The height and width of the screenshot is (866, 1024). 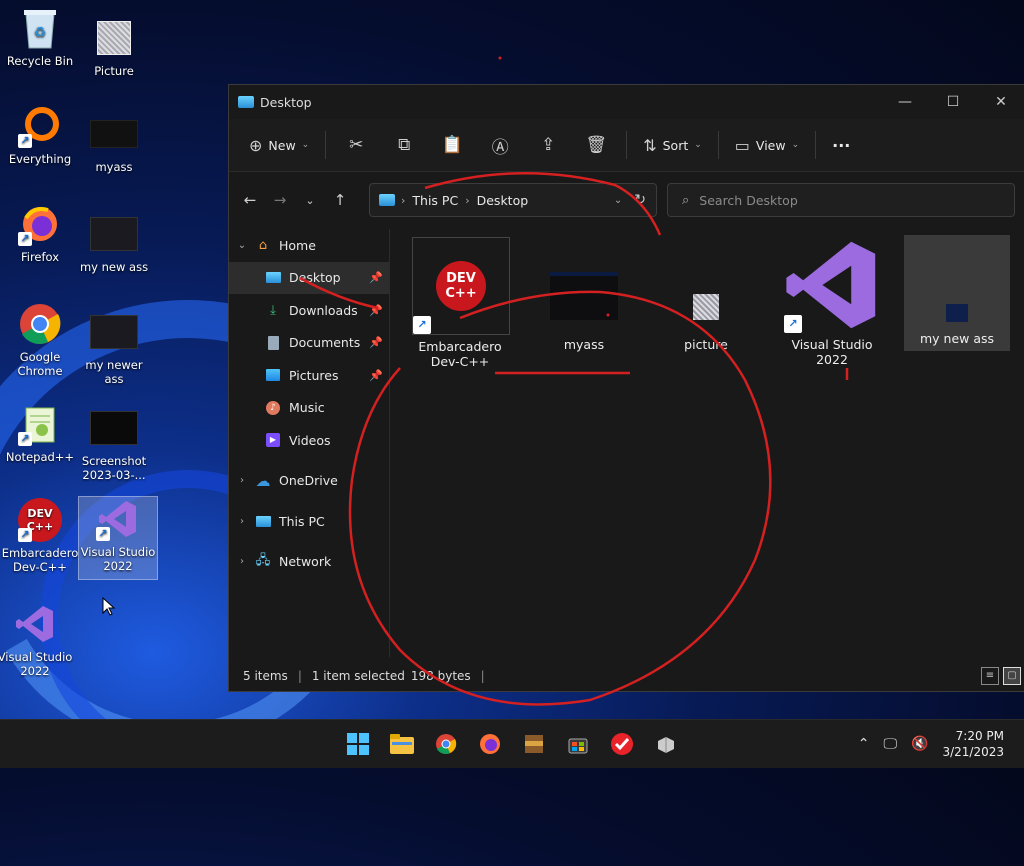 I want to click on desktop-icon, so click(x=273, y=278).